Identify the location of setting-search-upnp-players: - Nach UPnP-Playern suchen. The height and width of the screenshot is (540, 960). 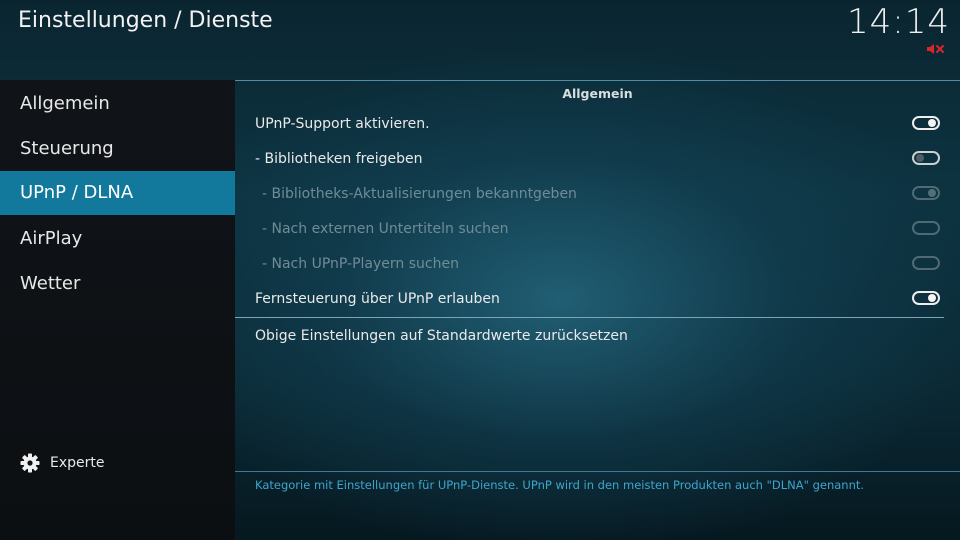
(598, 264).